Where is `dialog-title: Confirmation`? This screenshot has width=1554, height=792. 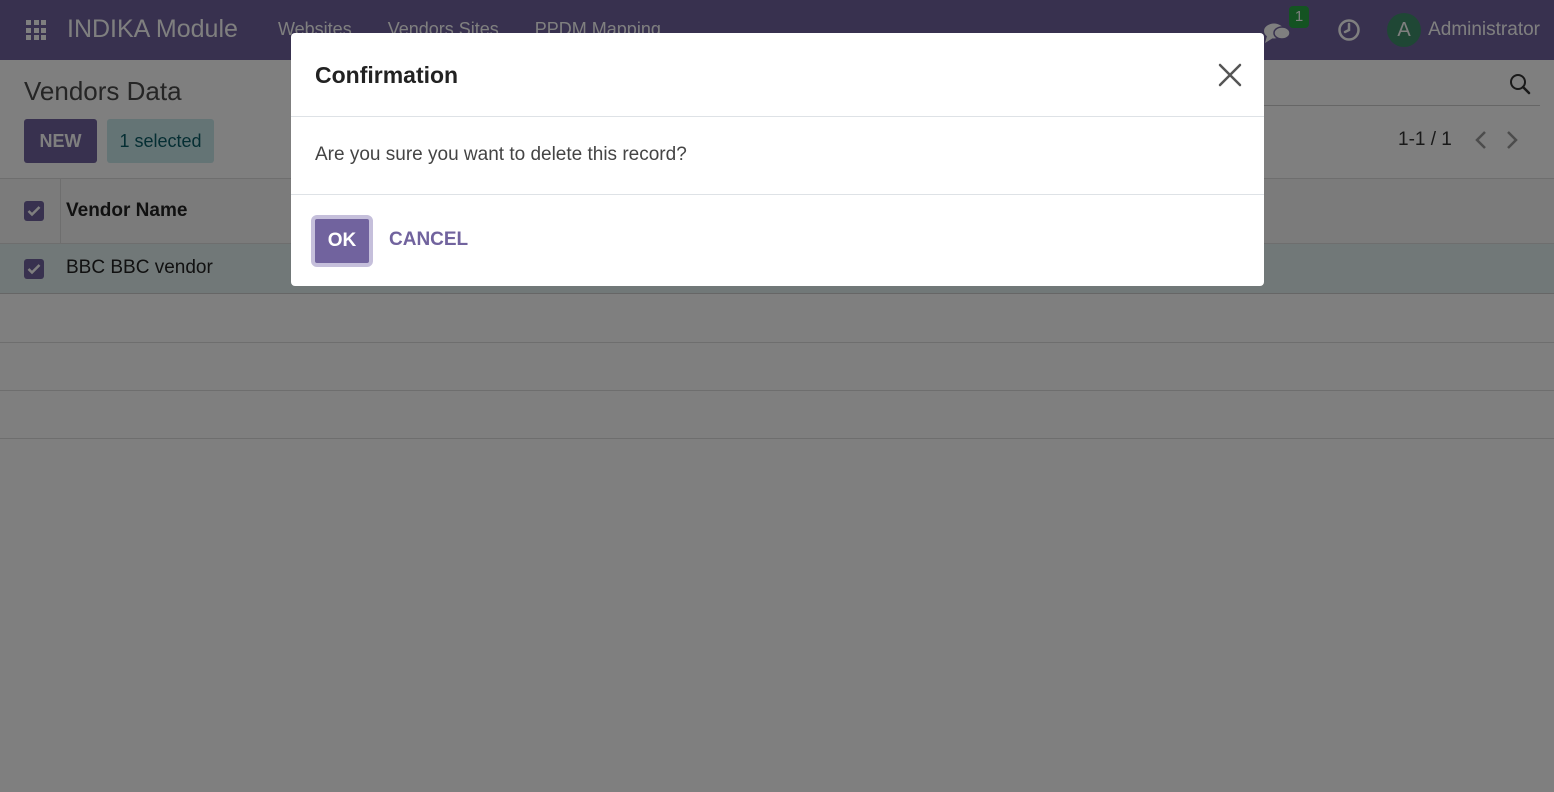 dialog-title: Confirmation is located at coordinates (387, 75).